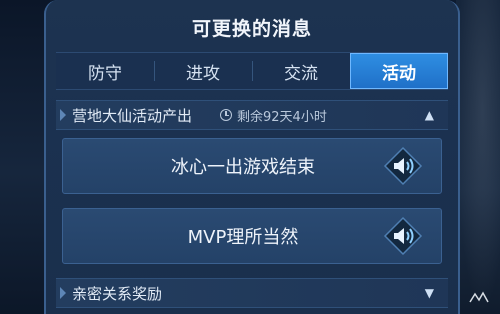 The height and width of the screenshot is (314, 500). I want to click on message-item: 冰心一出游戏结束, so click(252, 166).